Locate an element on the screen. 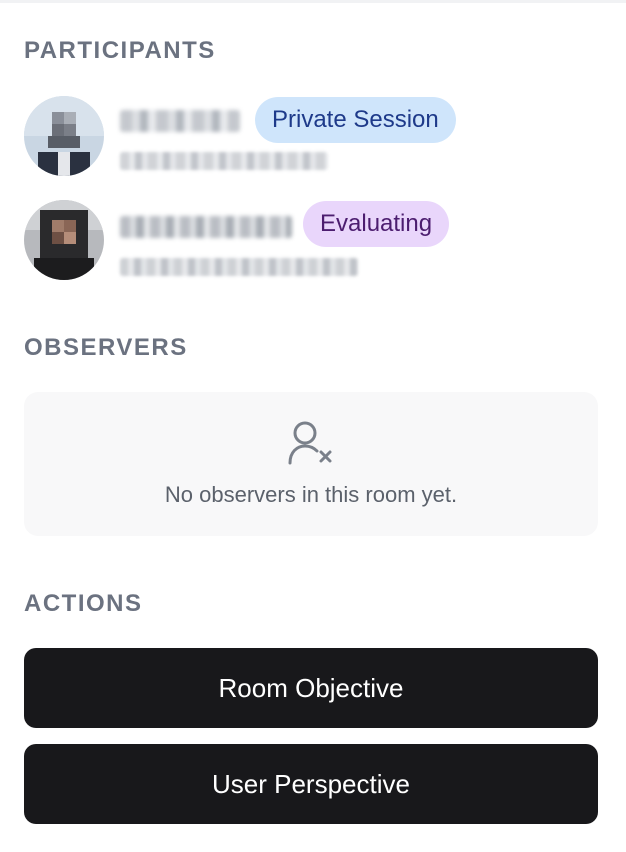 Image resolution: width=626 pixels, height=852 pixels. top-divider is located at coordinates (313, 1).